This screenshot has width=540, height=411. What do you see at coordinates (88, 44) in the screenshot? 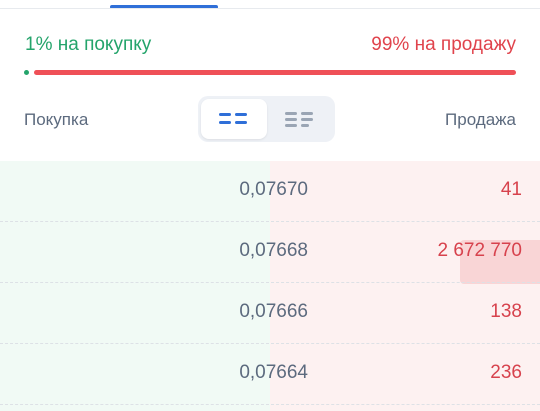
I see `buy-ratio-label: 1% на покупку` at bounding box center [88, 44].